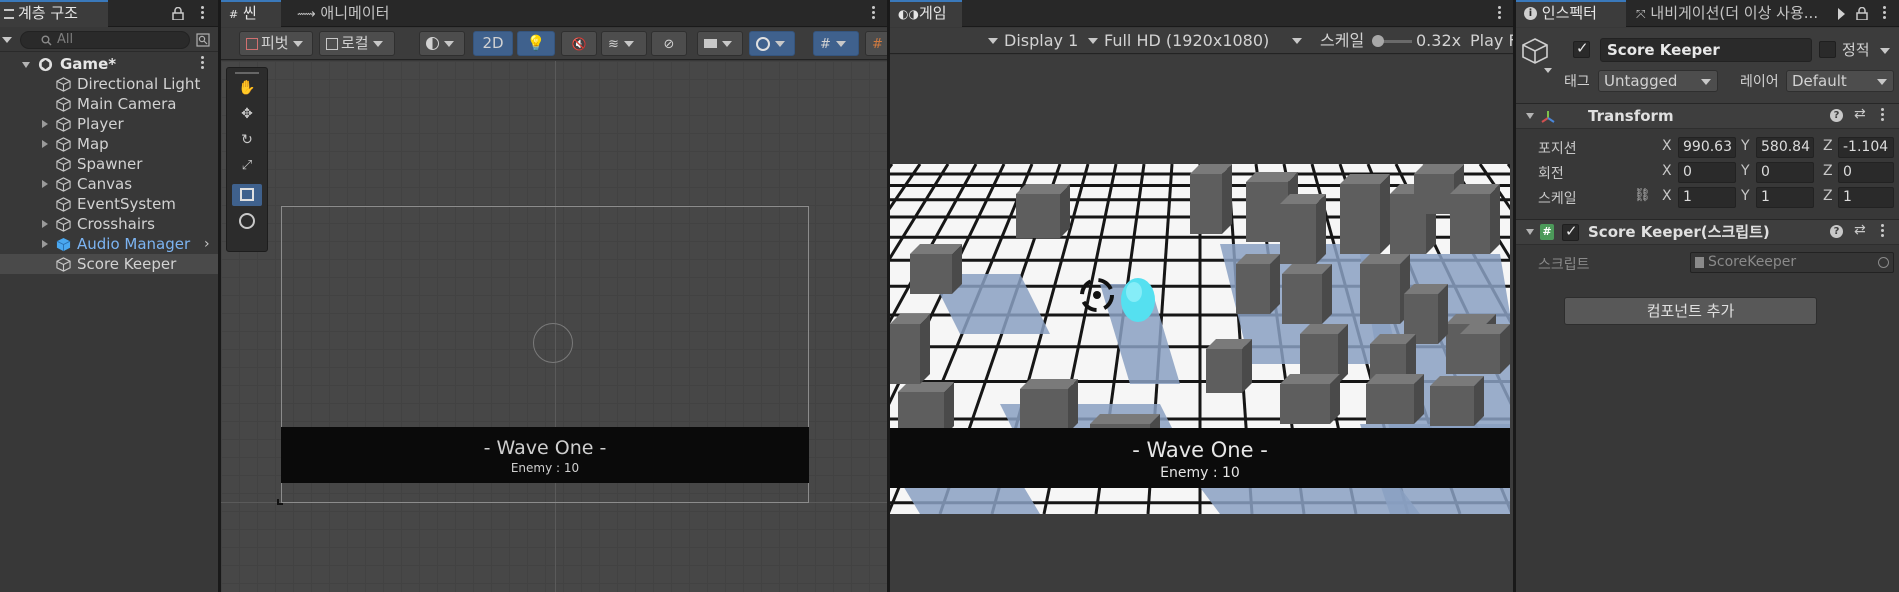 The image size is (1899, 592). What do you see at coordinates (1785, 197) in the screenshot?
I see `scale-y-field: 1` at bounding box center [1785, 197].